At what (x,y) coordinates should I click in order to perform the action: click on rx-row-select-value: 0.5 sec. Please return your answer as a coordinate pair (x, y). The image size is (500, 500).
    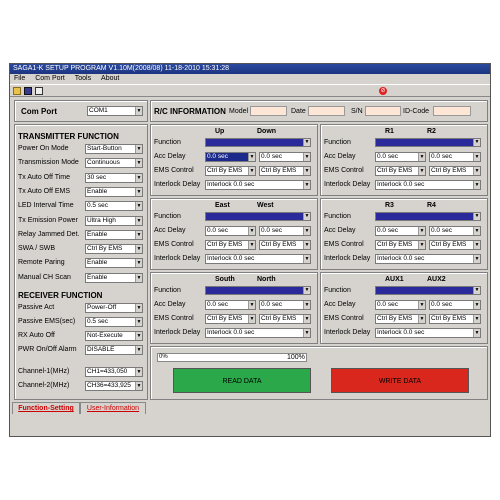
    Looking at the image, I should click on (97, 321).